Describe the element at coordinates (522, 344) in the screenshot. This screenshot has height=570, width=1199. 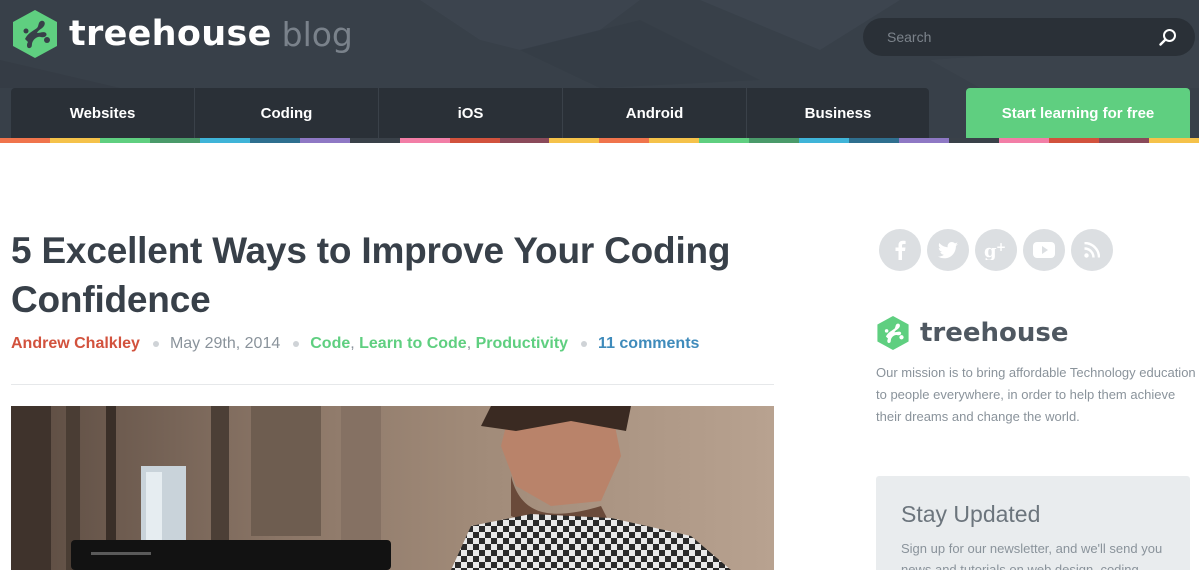
I see `category-link-productivity: Productivity` at that location.